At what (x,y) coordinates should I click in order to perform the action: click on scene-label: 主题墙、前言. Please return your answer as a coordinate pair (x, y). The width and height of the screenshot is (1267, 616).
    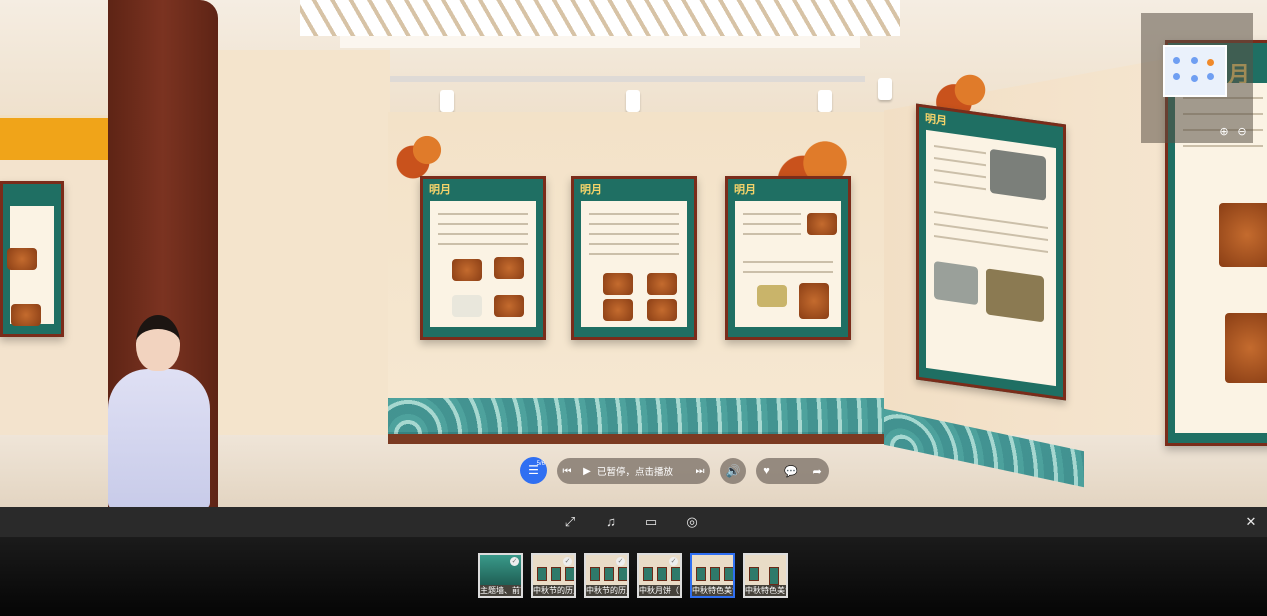
    Looking at the image, I should click on (500, 590).